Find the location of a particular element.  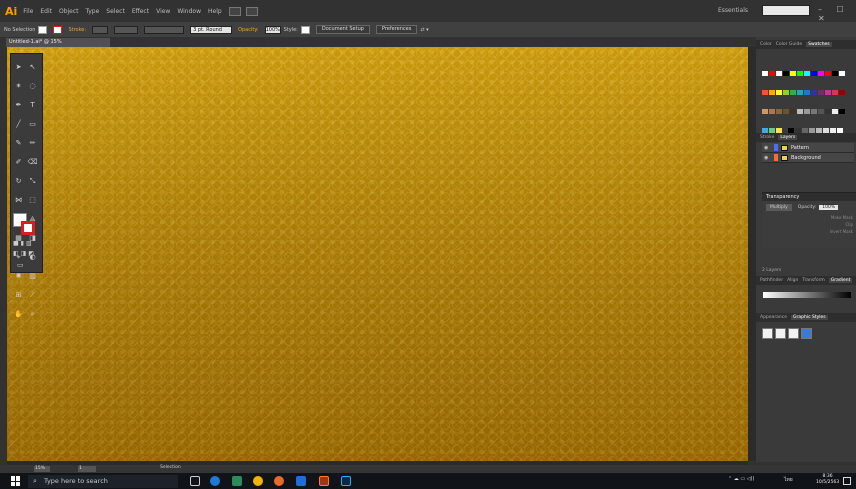

system-tray-icons: ⌃ ☁ ▭ ◁)) is located at coordinates (741, 479).